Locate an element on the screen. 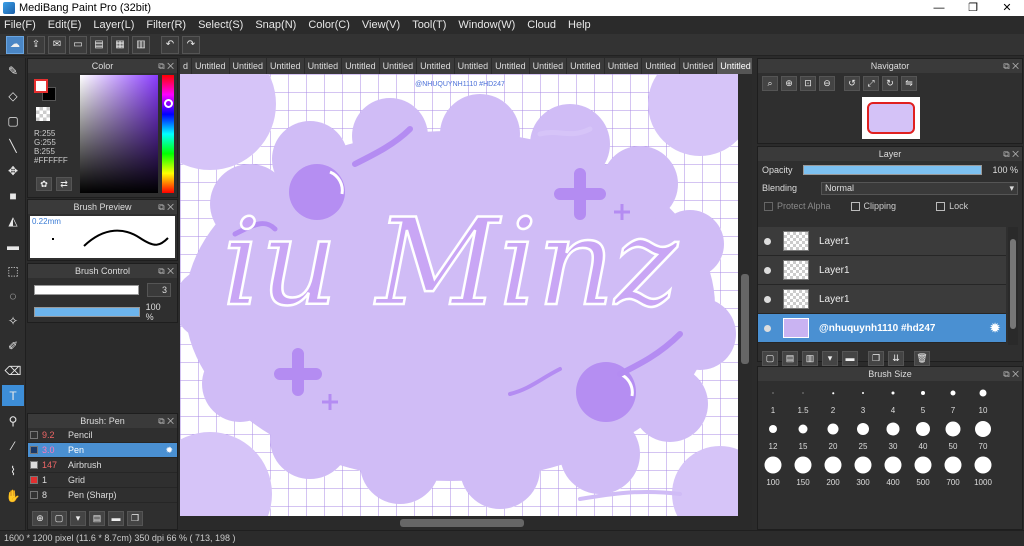  menu-color: Color(C) is located at coordinates (329, 25).